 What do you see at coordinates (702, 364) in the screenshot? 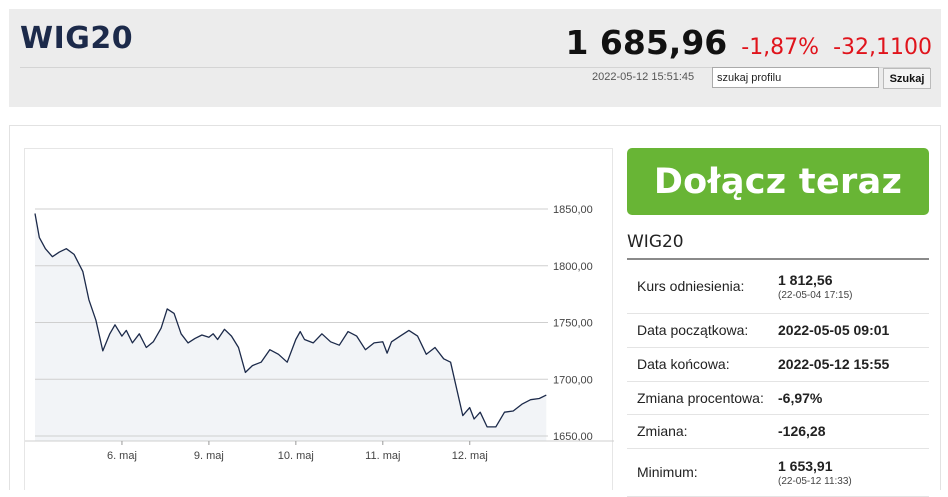
I see `info-key: Data końcowa:` at bounding box center [702, 364].